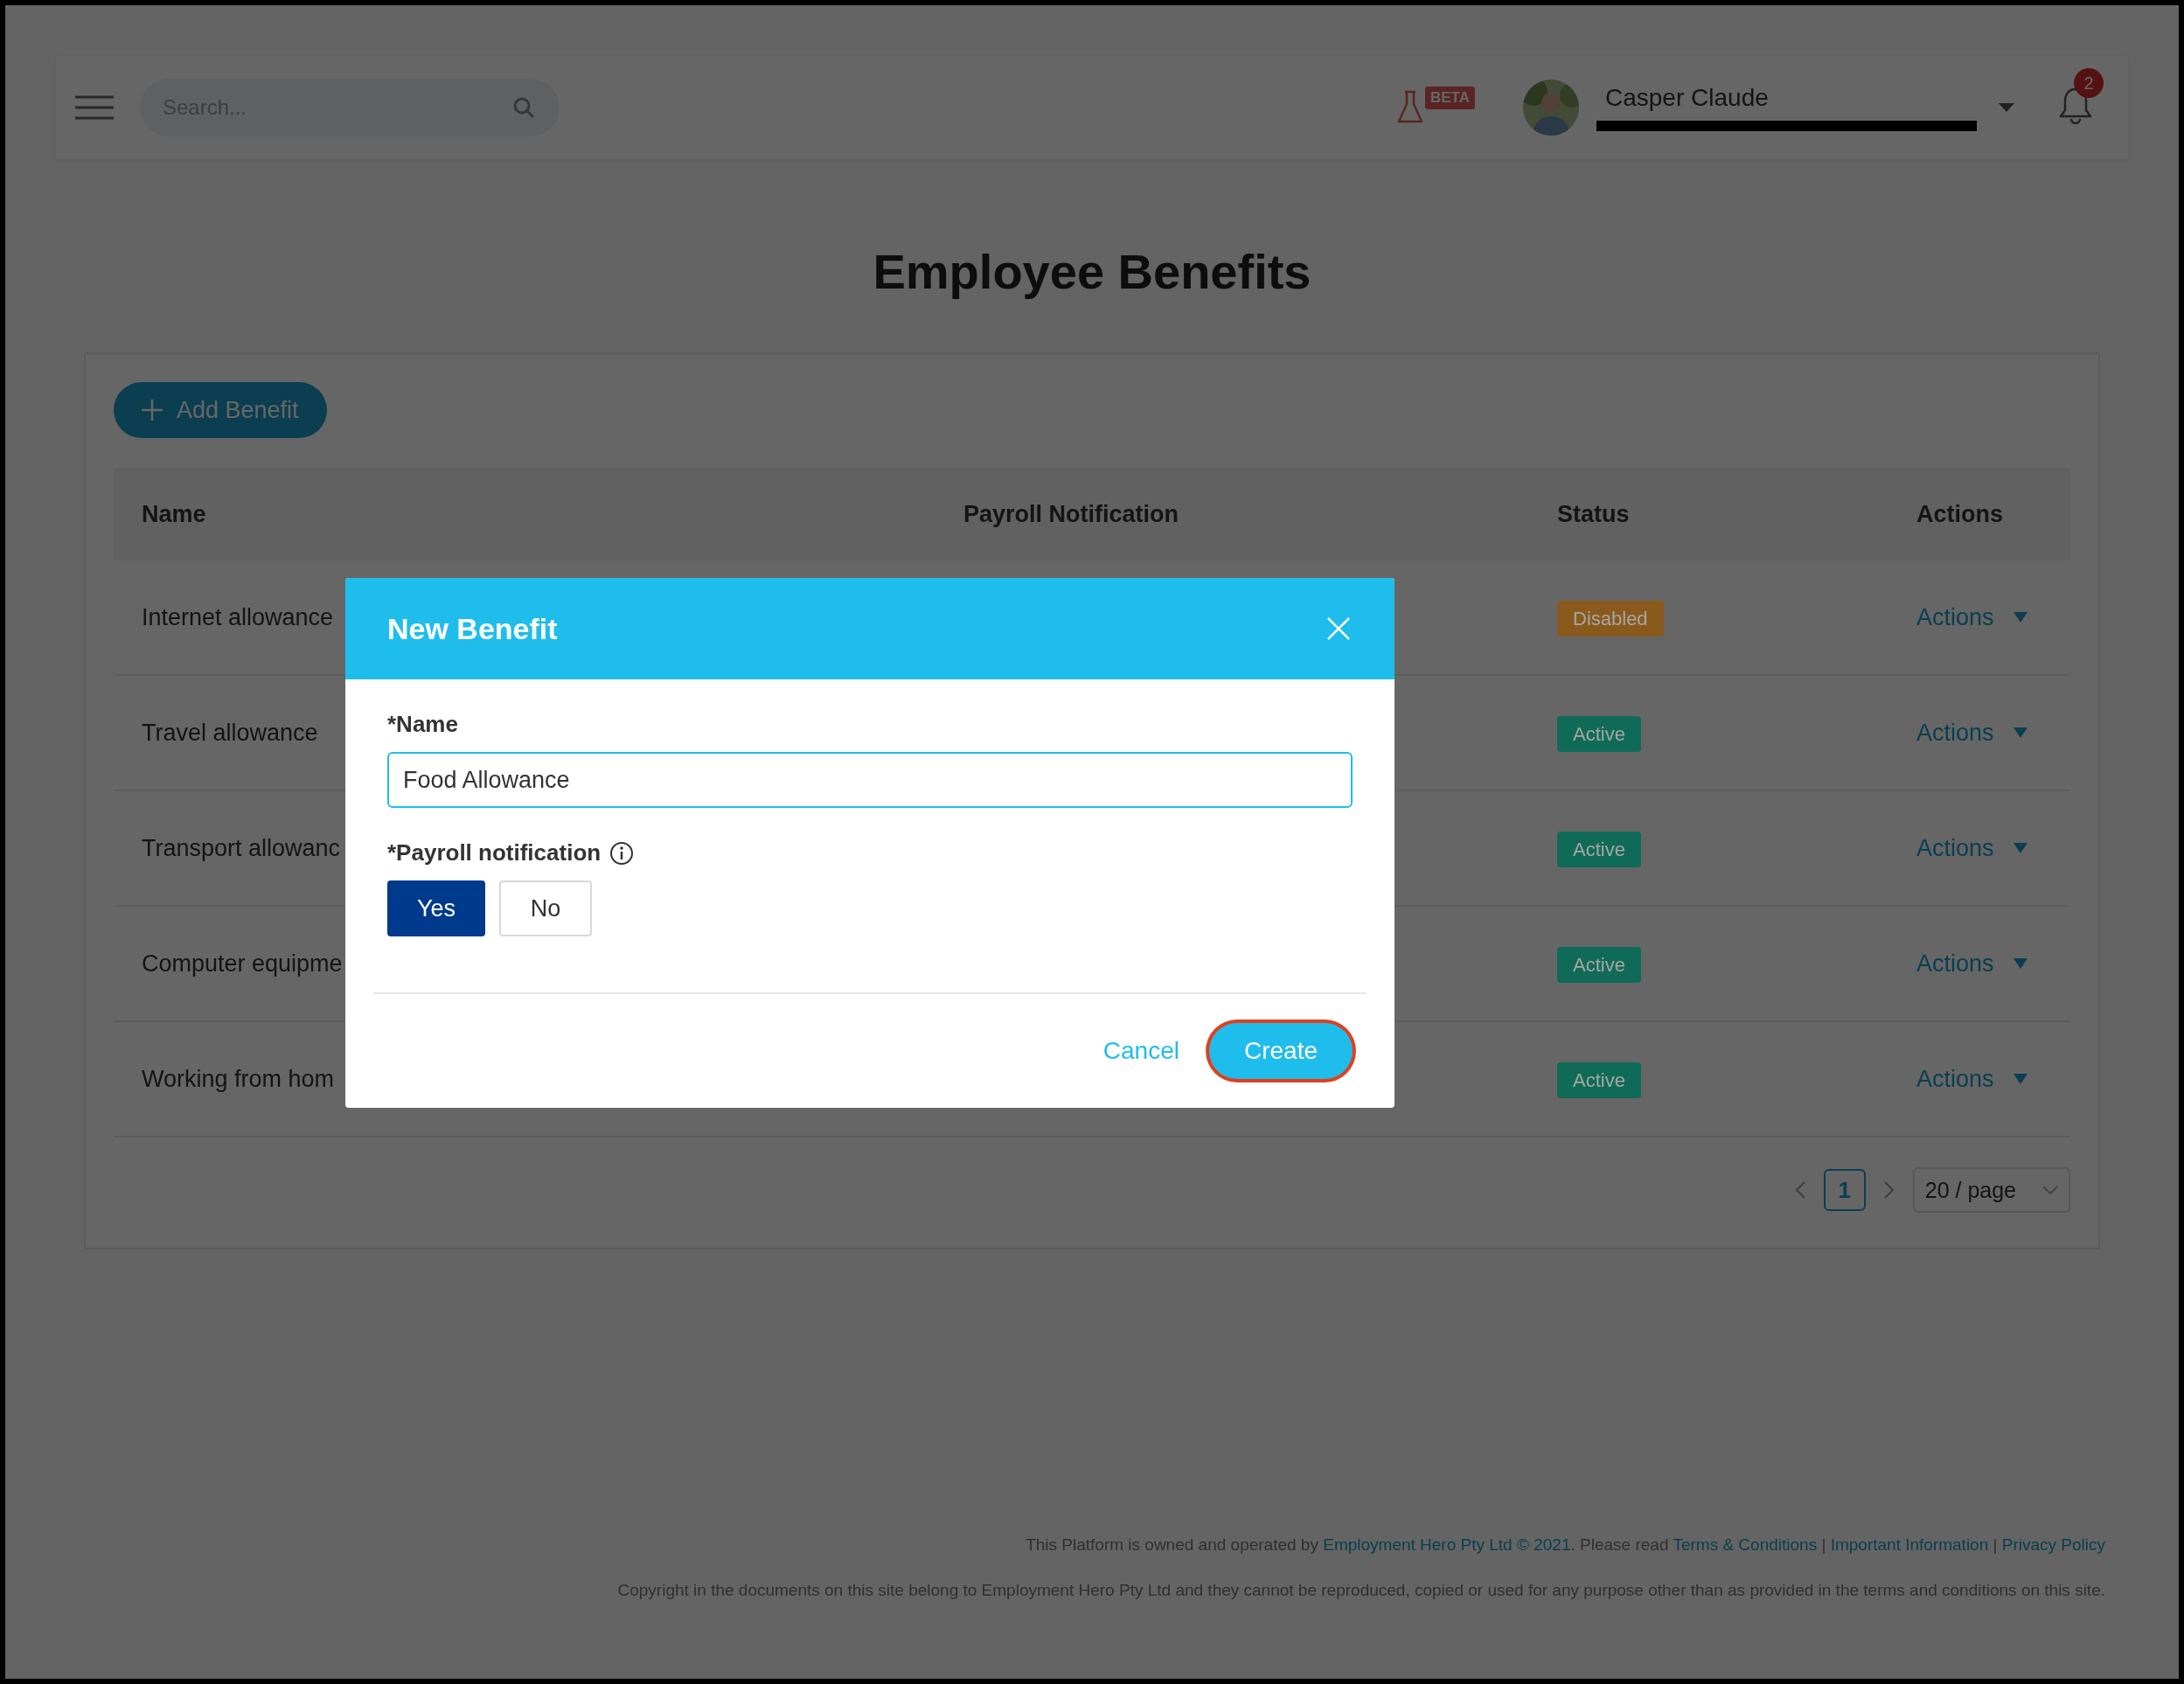  I want to click on table-cell: Transport allowanc, so click(241, 847).